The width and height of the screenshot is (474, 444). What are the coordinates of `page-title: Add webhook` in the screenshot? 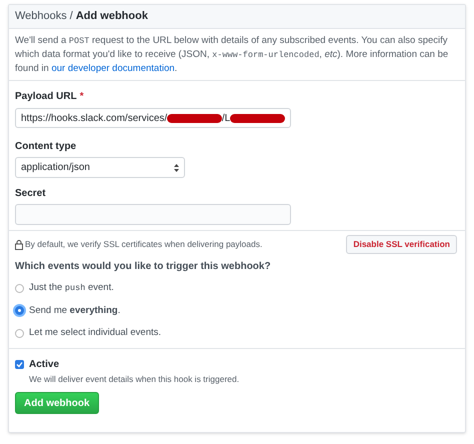 It's located at (112, 16).